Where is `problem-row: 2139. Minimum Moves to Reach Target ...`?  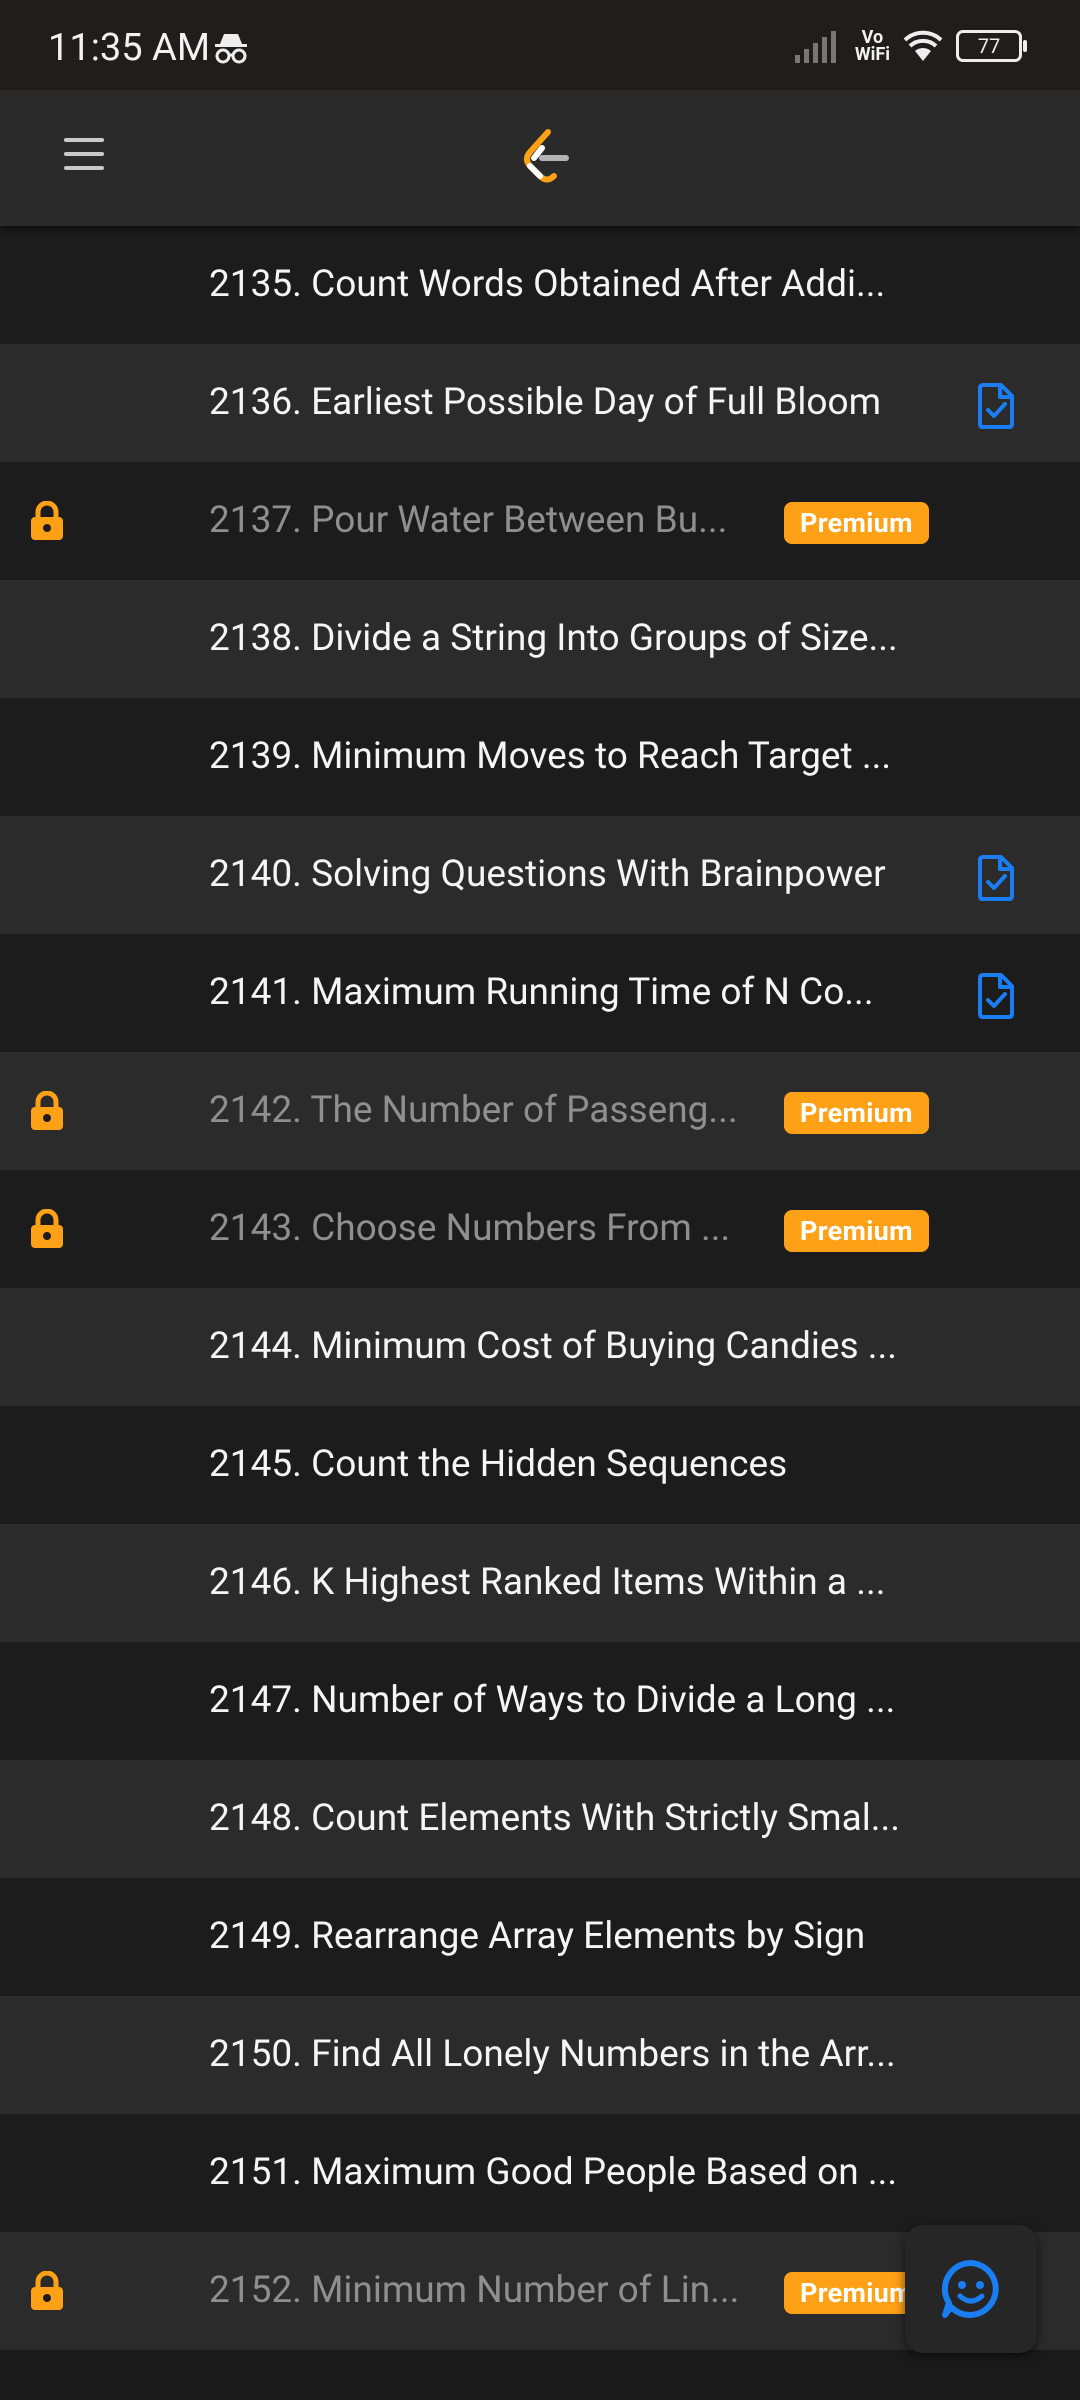
problem-row: 2139. Minimum Moves to Reach Target ... is located at coordinates (540, 757).